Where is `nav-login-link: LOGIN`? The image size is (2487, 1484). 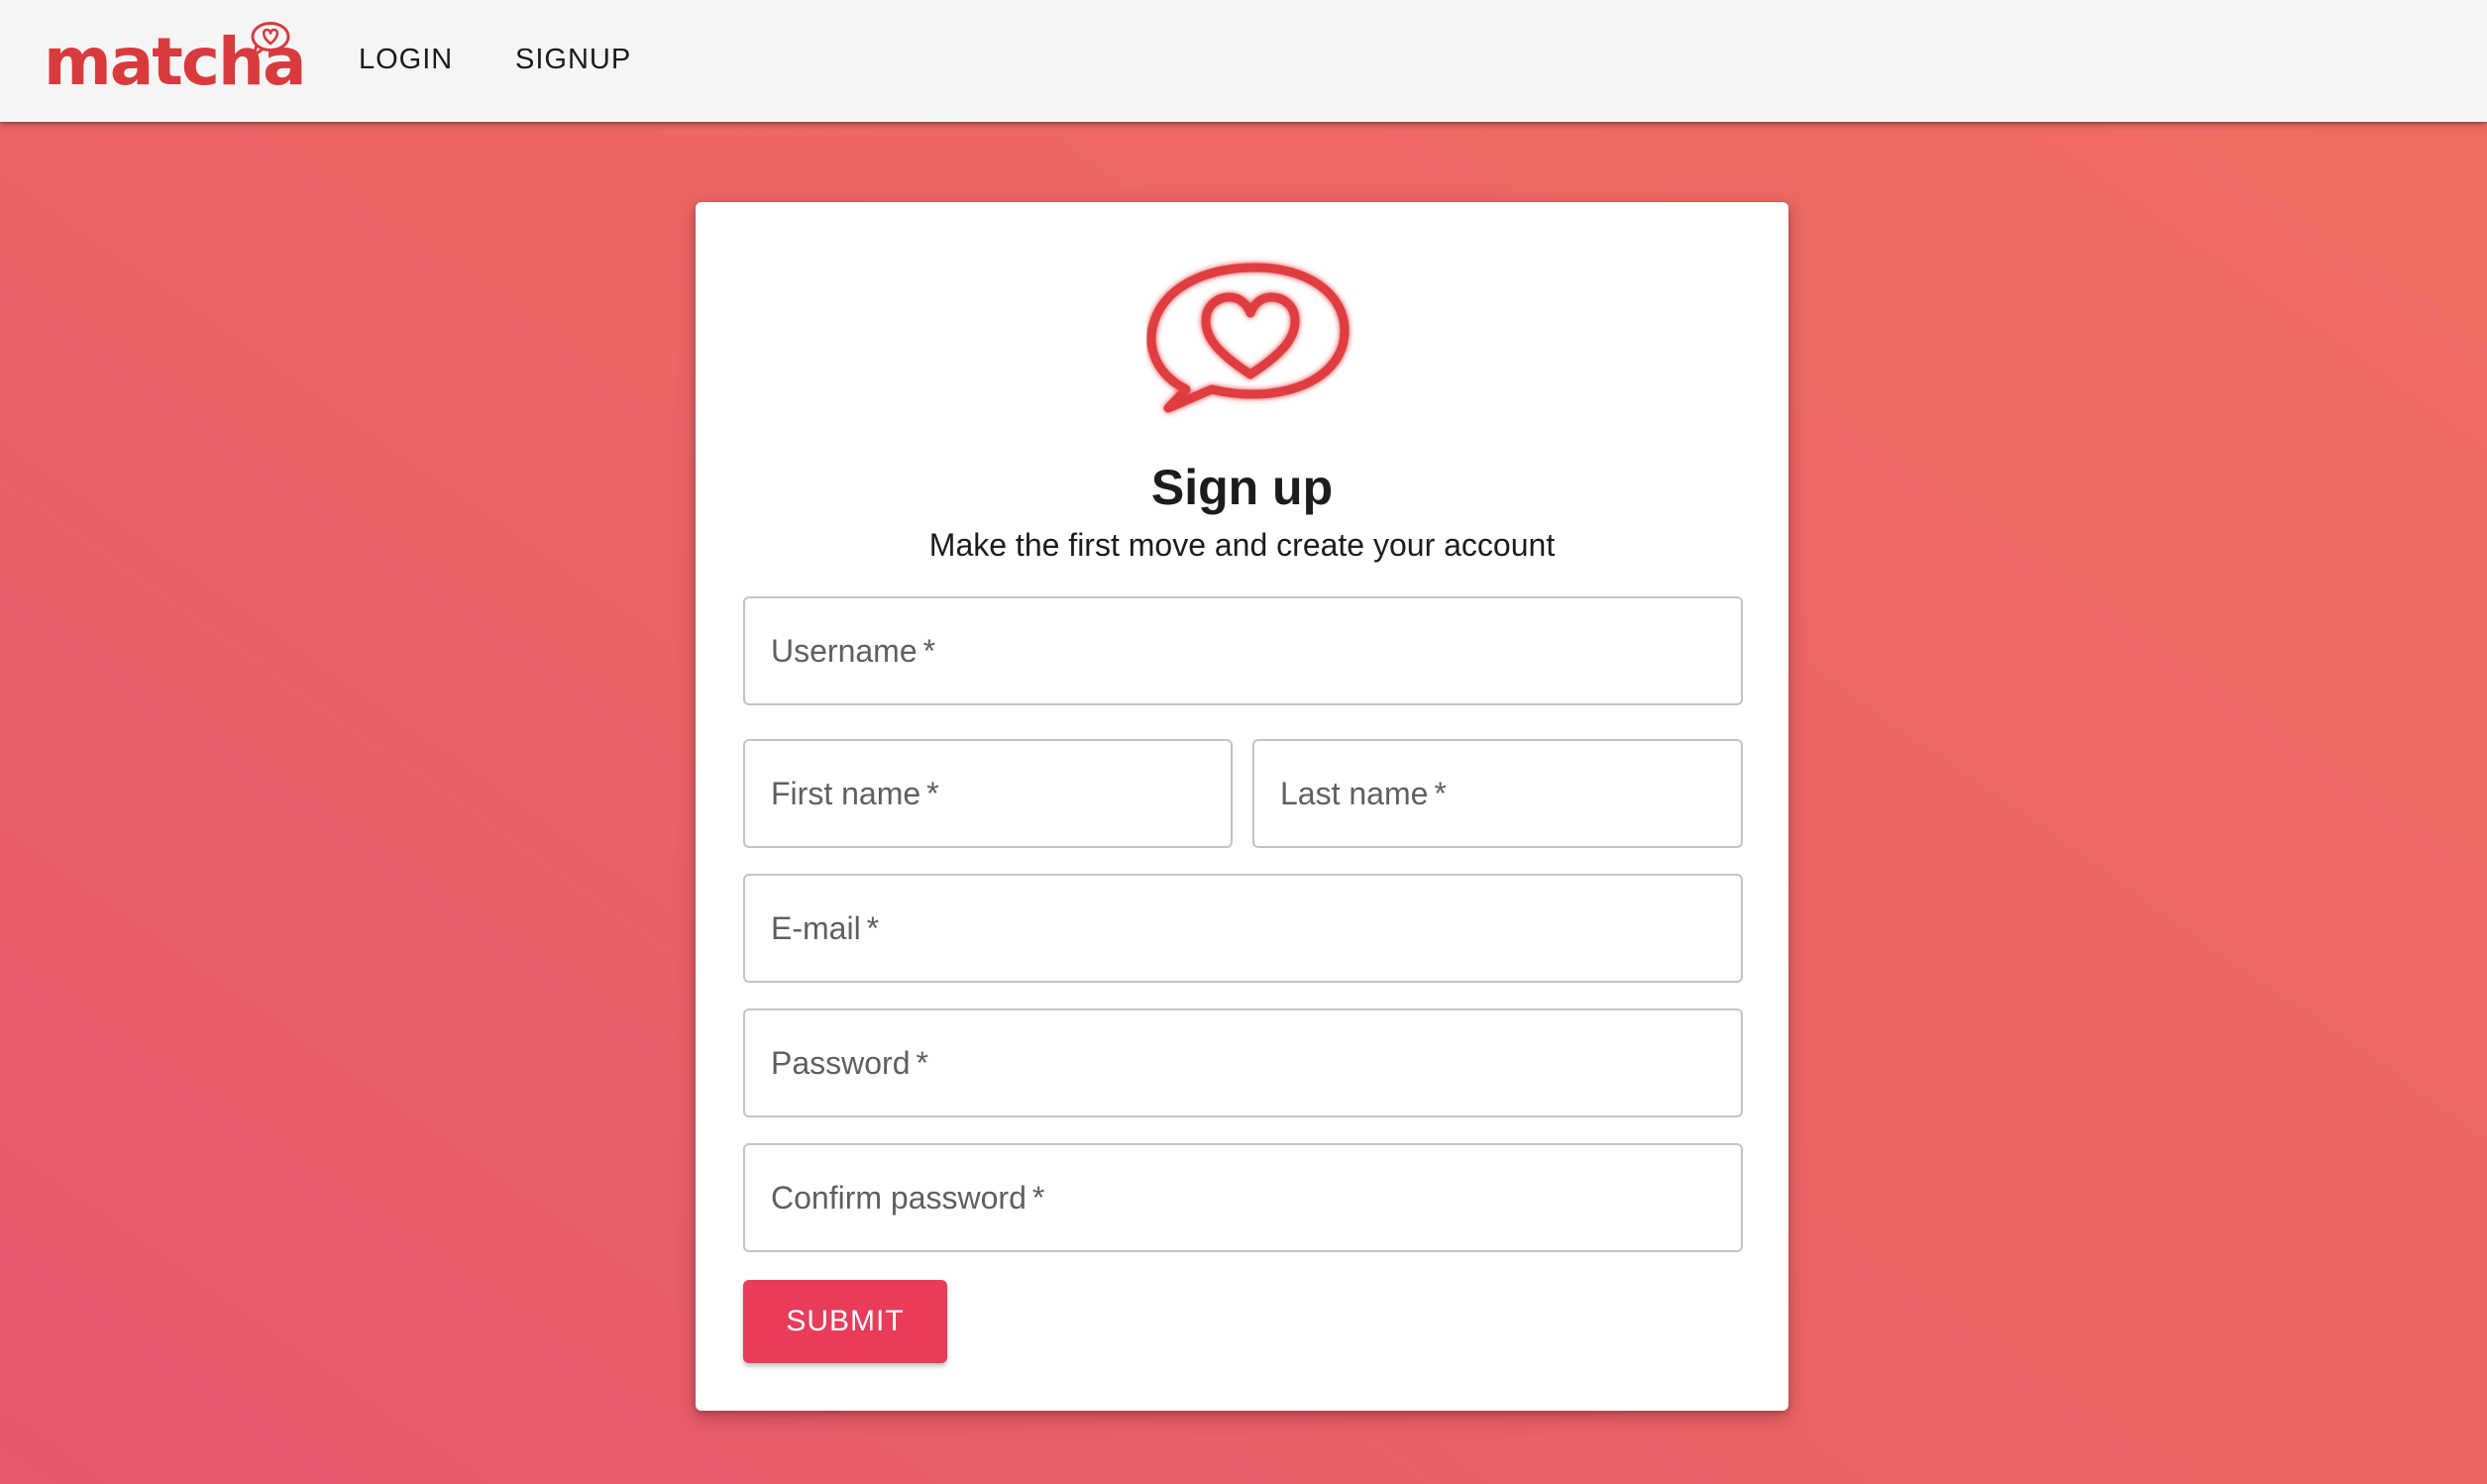
nav-login-link: LOGIN is located at coordinates (406, 60).